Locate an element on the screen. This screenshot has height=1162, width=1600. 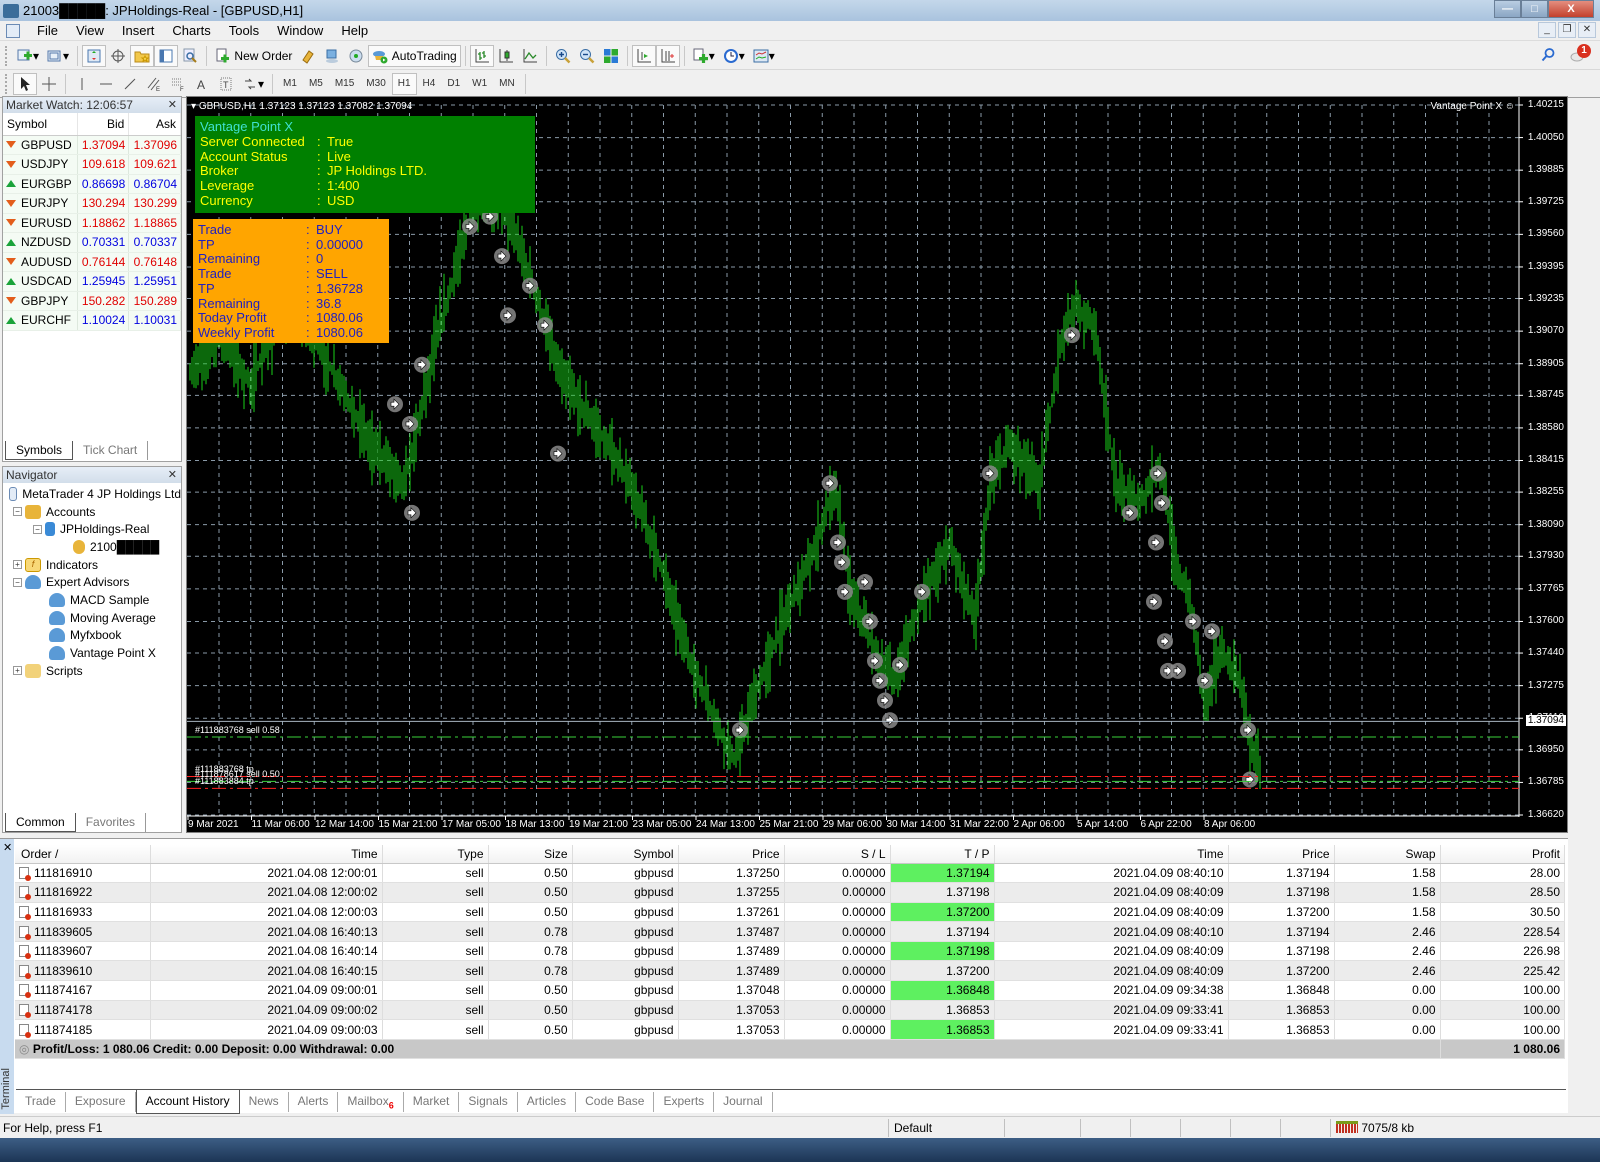
close-button: X is located at coordinates (1571, 9).